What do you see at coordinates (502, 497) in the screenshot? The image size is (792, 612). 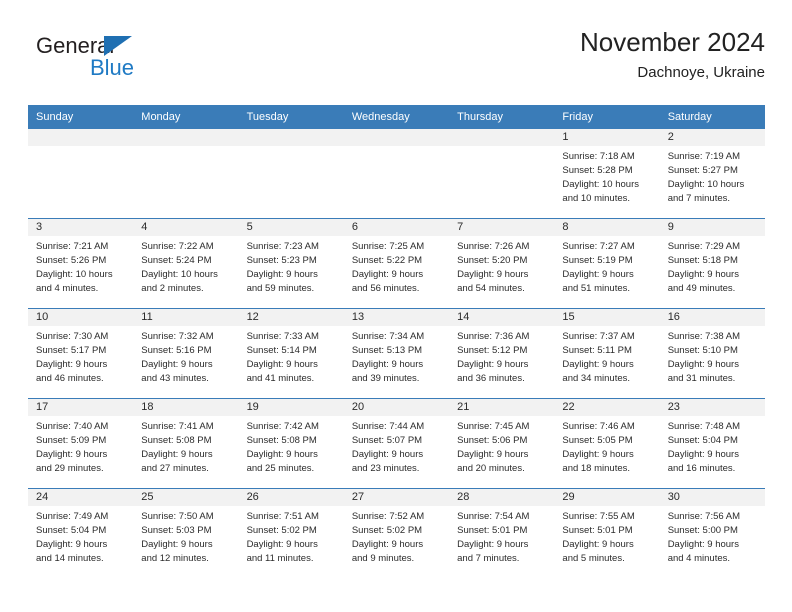 I see `day-number: 28` at bounding box center [502, 497].